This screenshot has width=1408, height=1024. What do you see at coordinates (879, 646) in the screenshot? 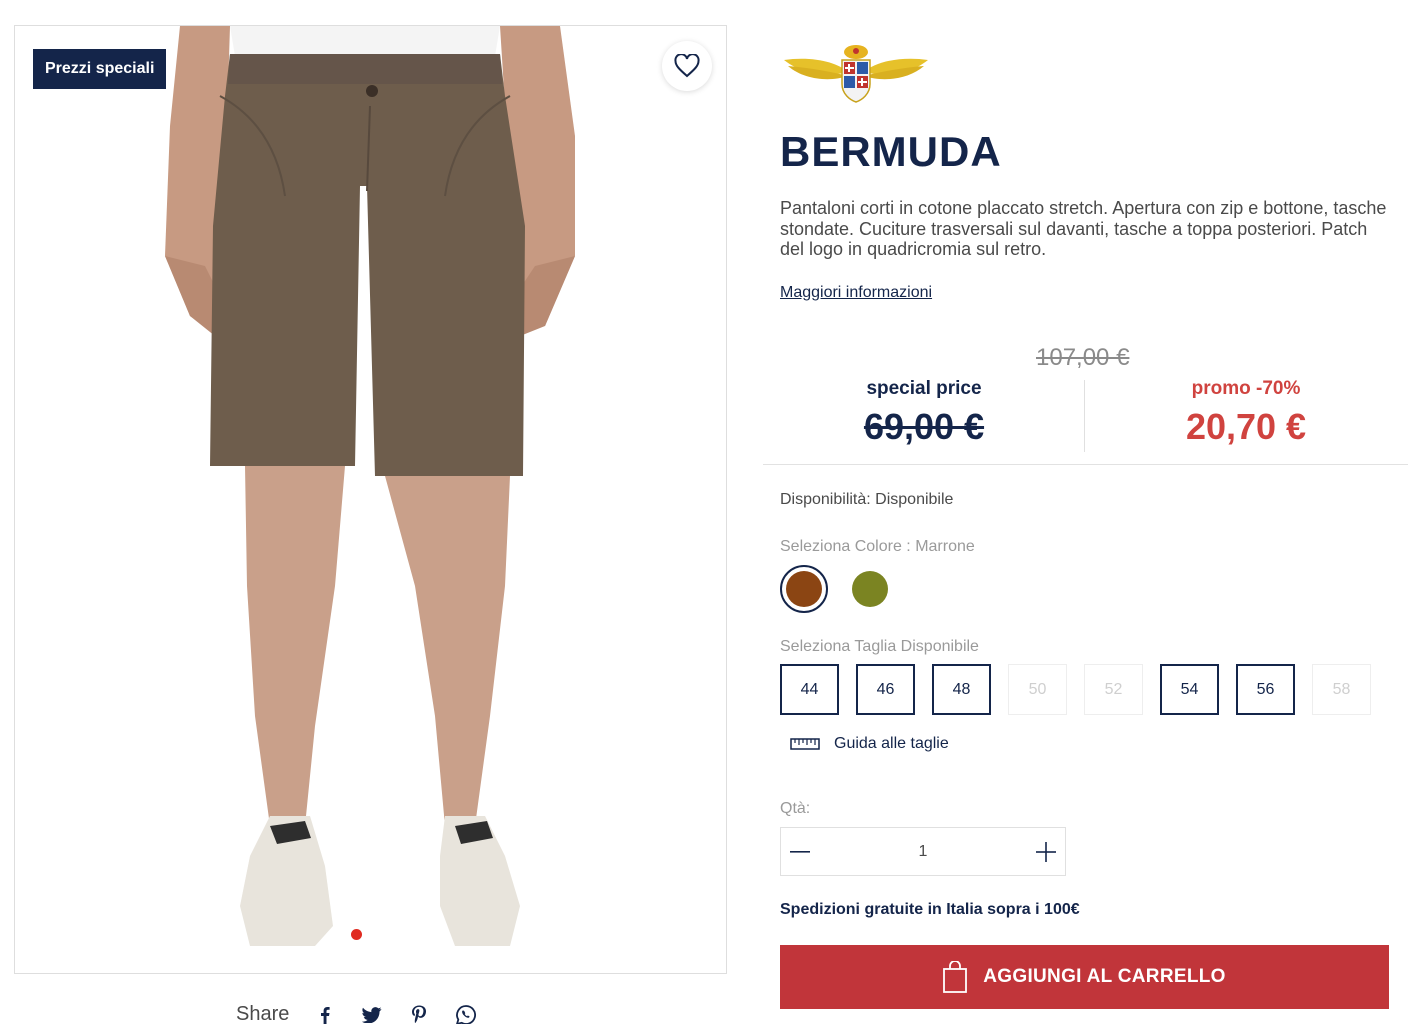
I see `size-label: Seleziona Taglia Disponibile` at bounding box center [879, 646].